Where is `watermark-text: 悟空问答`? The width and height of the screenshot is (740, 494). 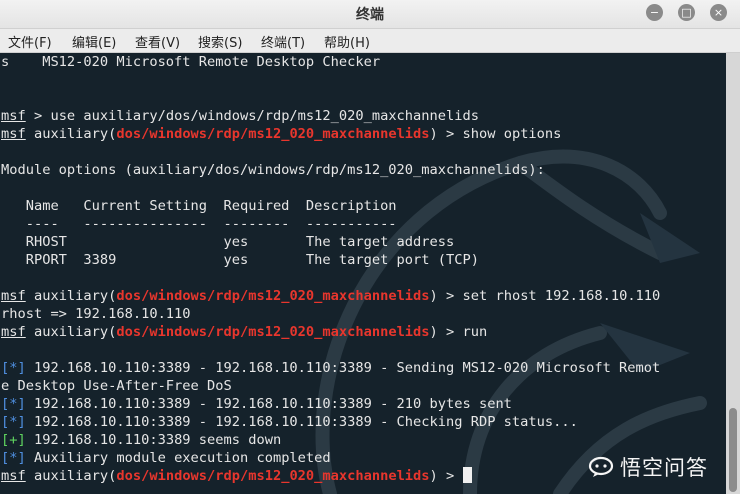 watermark-text: 悟空问答 is located at coordinates (664, 468).